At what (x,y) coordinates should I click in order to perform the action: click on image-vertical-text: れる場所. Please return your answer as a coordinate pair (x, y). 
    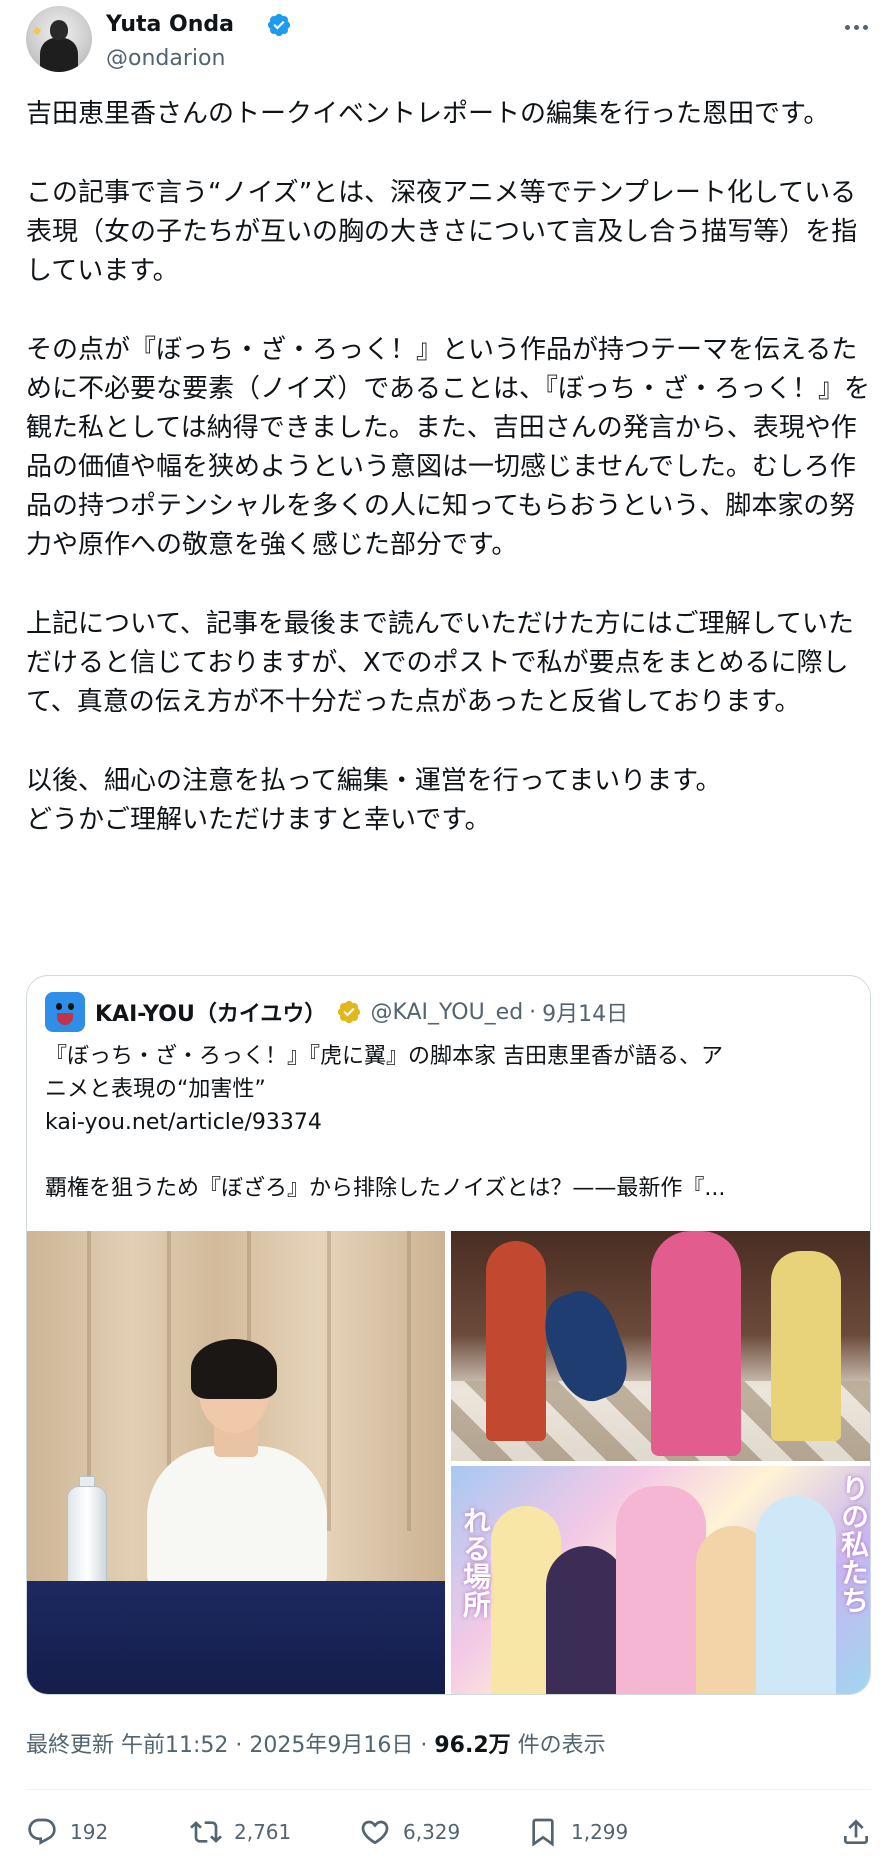
    Looking at the image, I should click on (475, 1562).